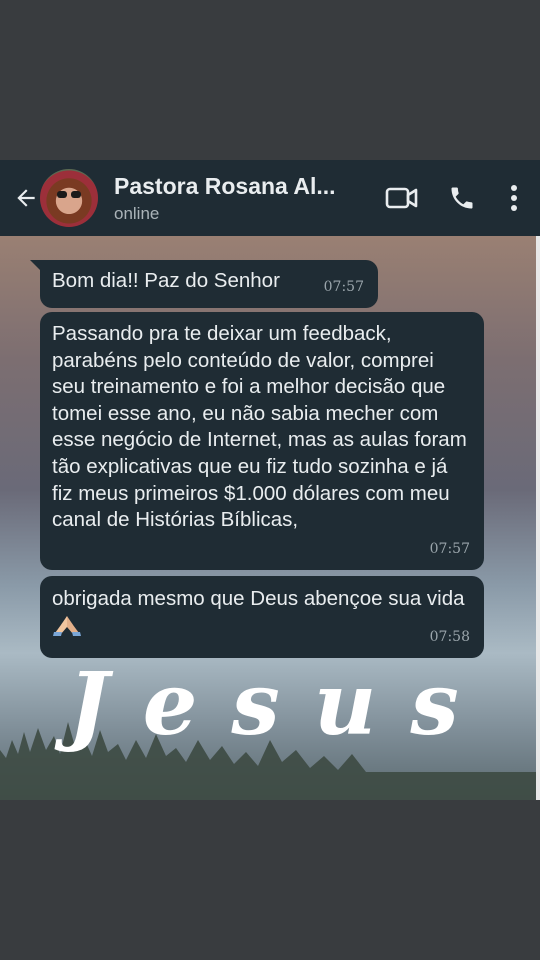  Describe the element at coordinates (36, 266) in the screenshot. I see `bubble-tail` at that location.